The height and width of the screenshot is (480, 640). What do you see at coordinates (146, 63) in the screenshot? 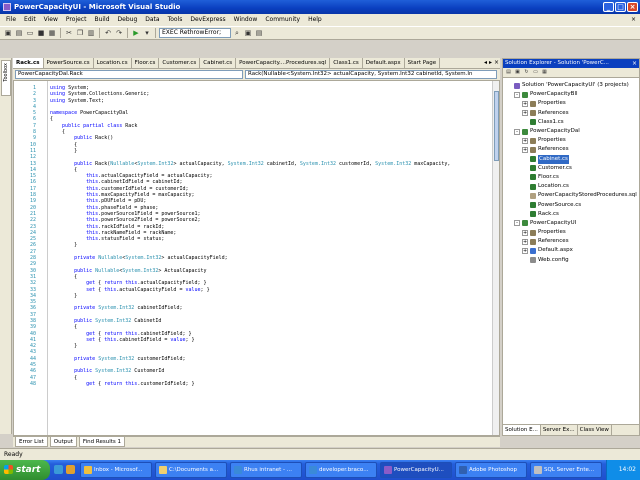
I see `doc-tab: Floor.cs` at bounding box center [146, 63].